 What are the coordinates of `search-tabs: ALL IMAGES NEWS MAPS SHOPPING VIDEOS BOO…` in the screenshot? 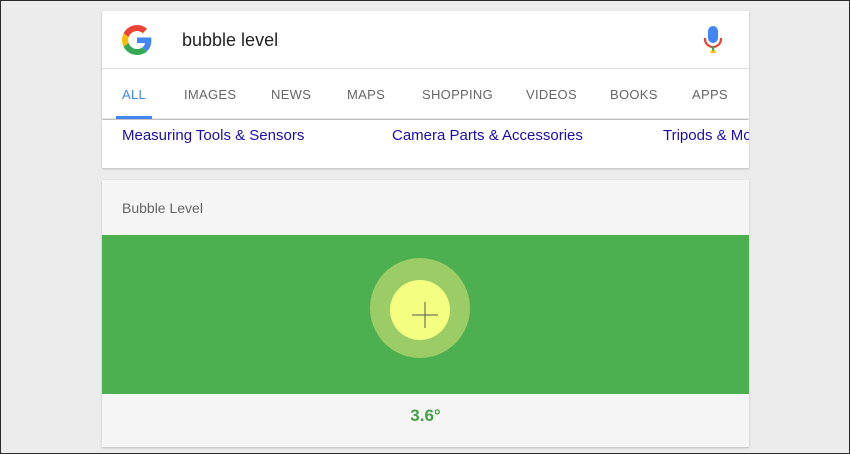 It's located at (425, 94).